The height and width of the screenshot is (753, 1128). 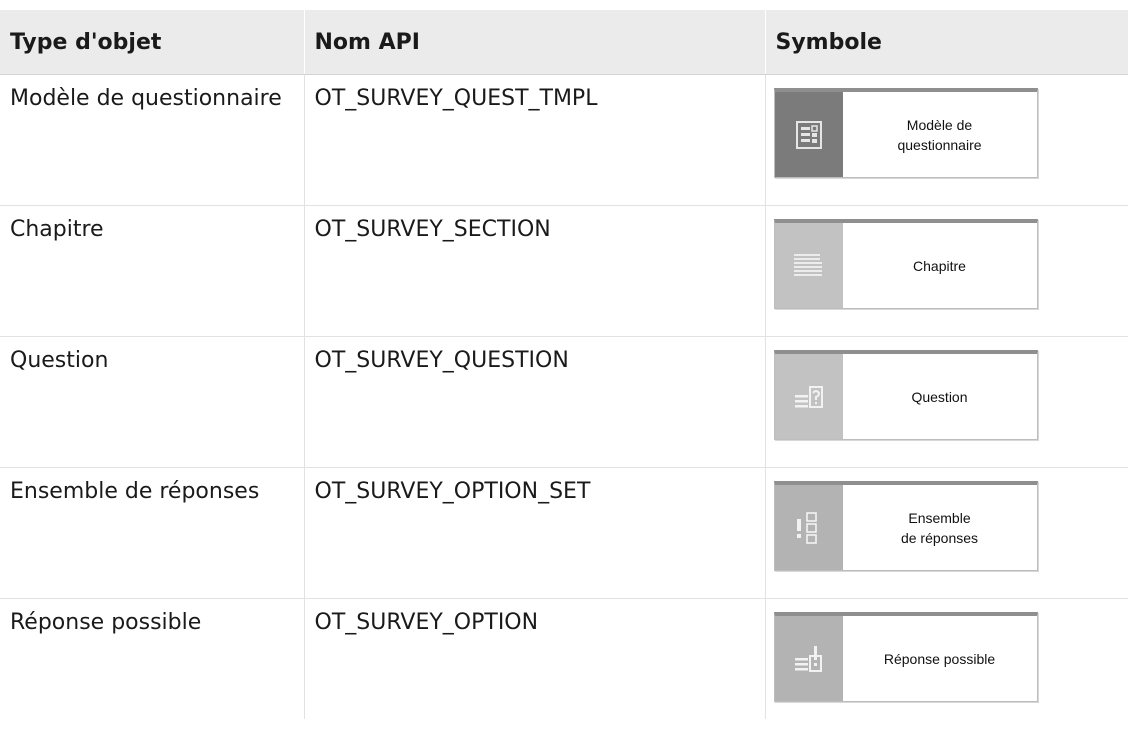 I want to click on type-cell: Réponse possible, so click(x=106, y=622).